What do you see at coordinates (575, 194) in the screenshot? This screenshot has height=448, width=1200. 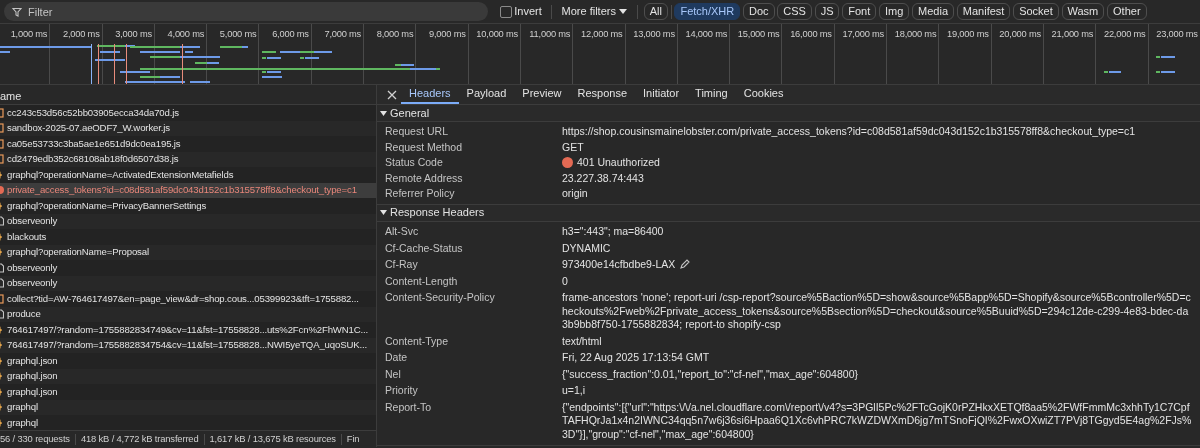 I see `header-value: origin` at bounding box center [575, 194].